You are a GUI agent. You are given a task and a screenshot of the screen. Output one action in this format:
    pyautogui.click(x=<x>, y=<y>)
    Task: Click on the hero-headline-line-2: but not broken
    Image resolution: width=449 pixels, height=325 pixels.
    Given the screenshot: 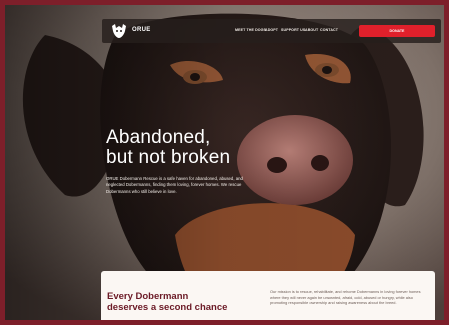 What is the action you would take?
    pyautogui.click(x=168, y=157)
    